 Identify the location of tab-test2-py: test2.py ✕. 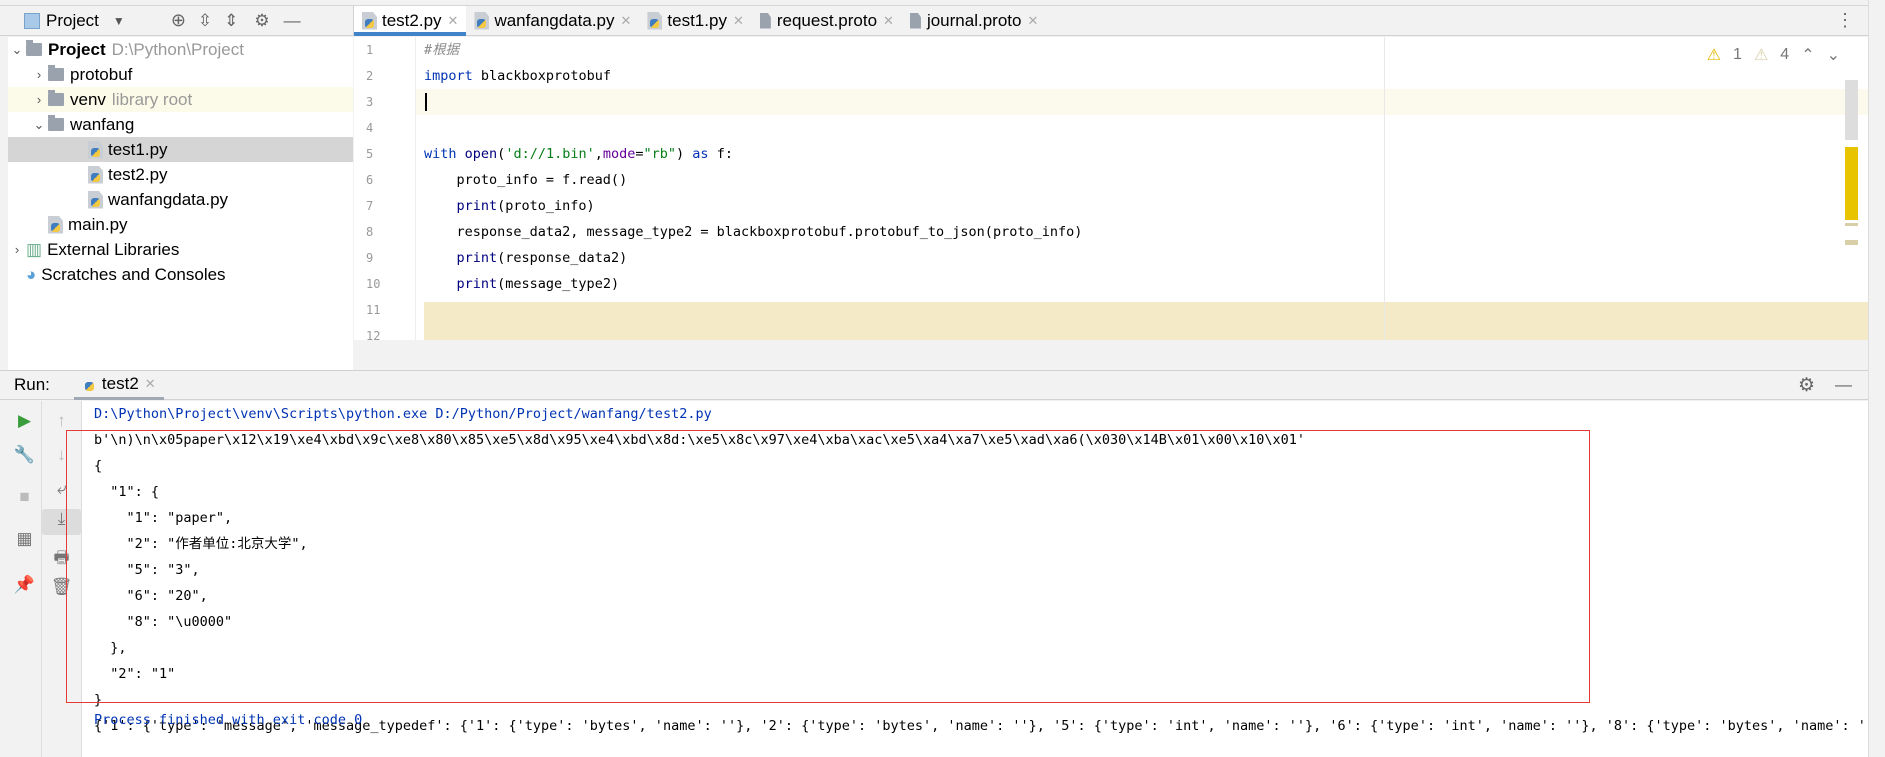
(410, 21).